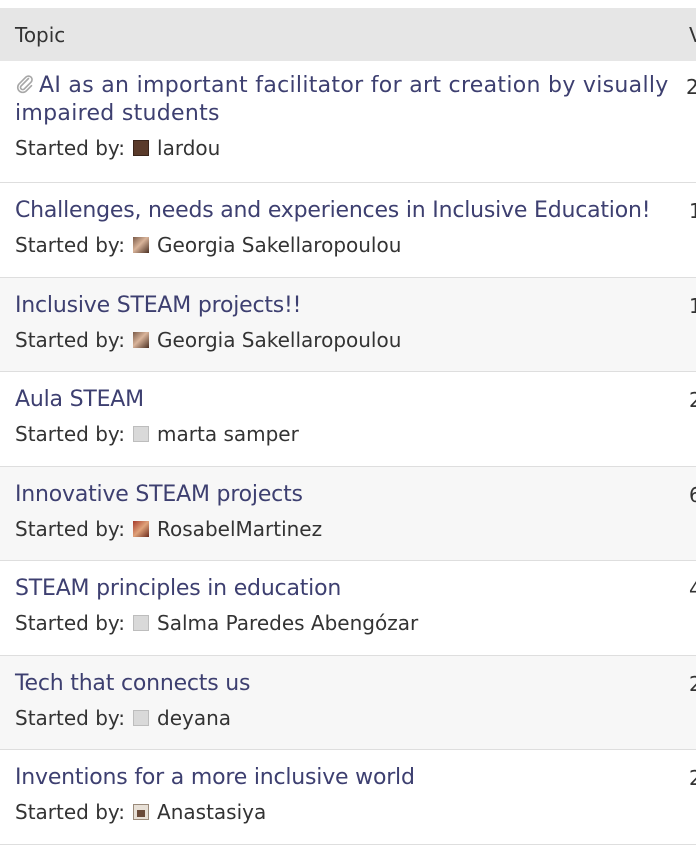 The width and height of the screenshot is (696, 845). Describe the element at coordinates (188, 148) in the screenshot. I see `author-link: lardou` at that location.